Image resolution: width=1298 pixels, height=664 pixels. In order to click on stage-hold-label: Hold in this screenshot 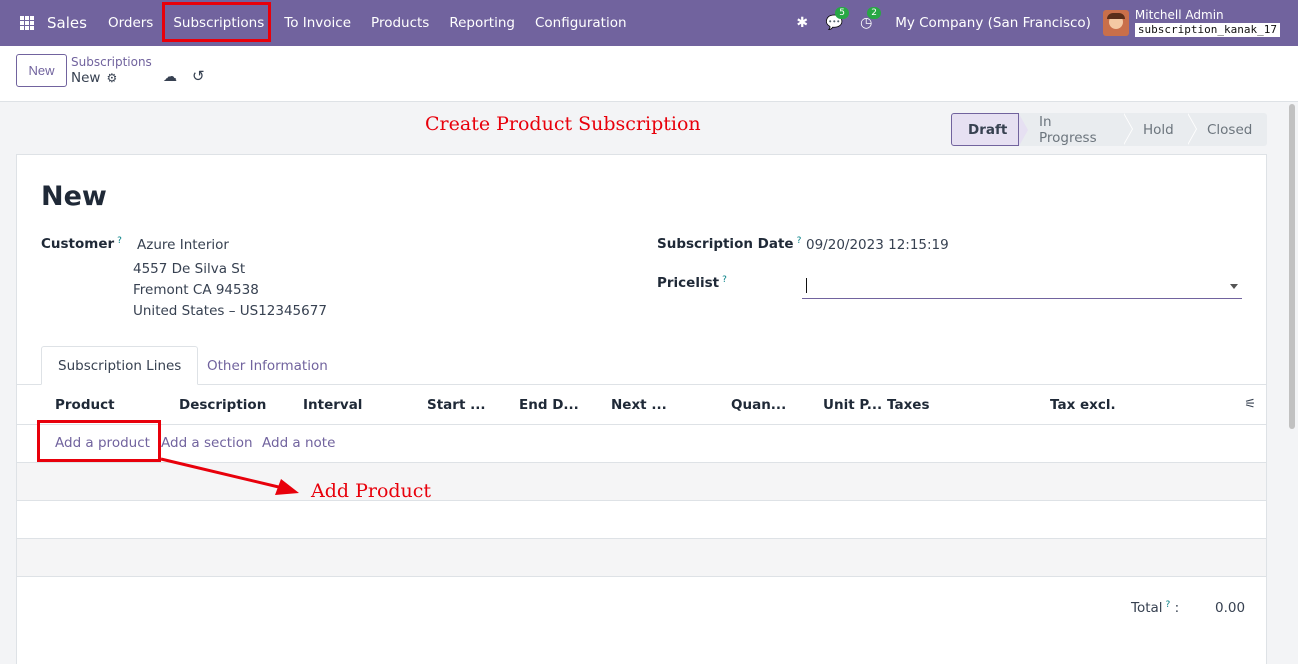, I will do `click(1158, 129)`.